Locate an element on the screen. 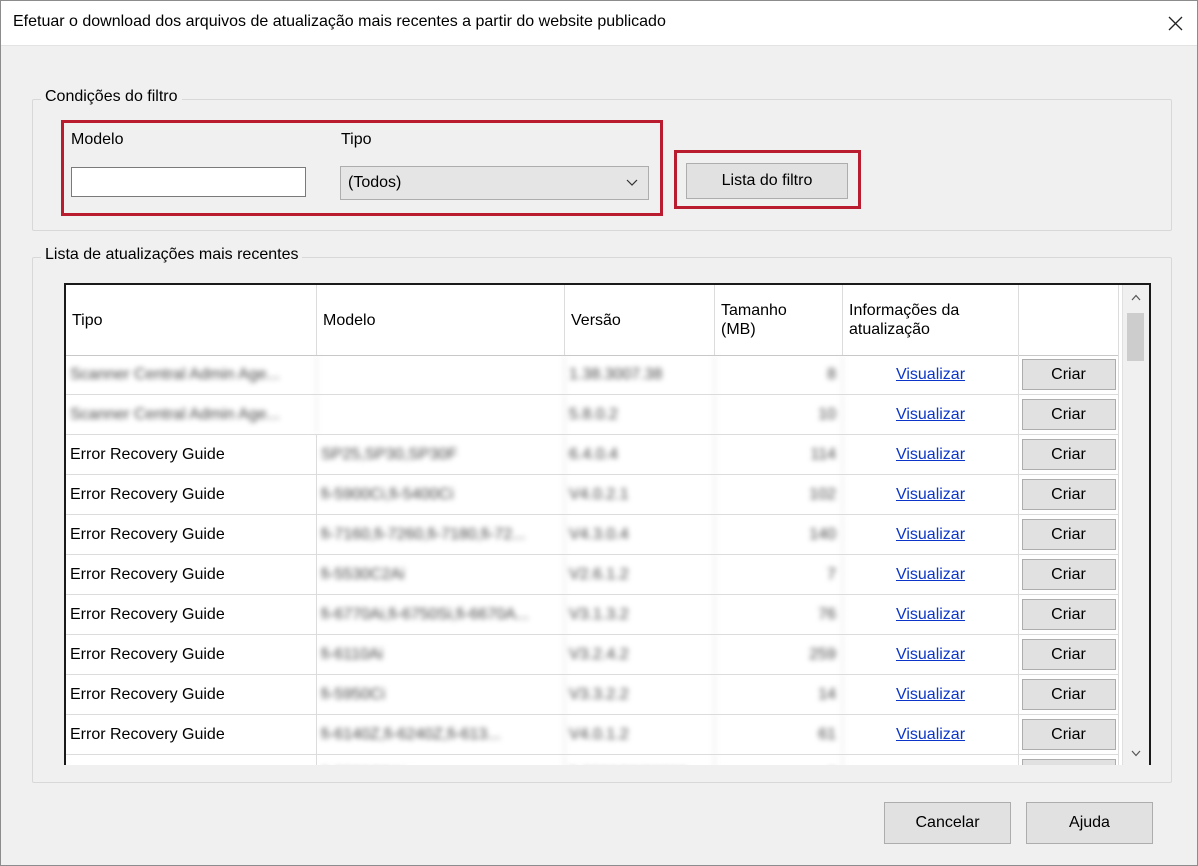 The image size is (1198, 866). close-button is located at coordinates (1175, 23).